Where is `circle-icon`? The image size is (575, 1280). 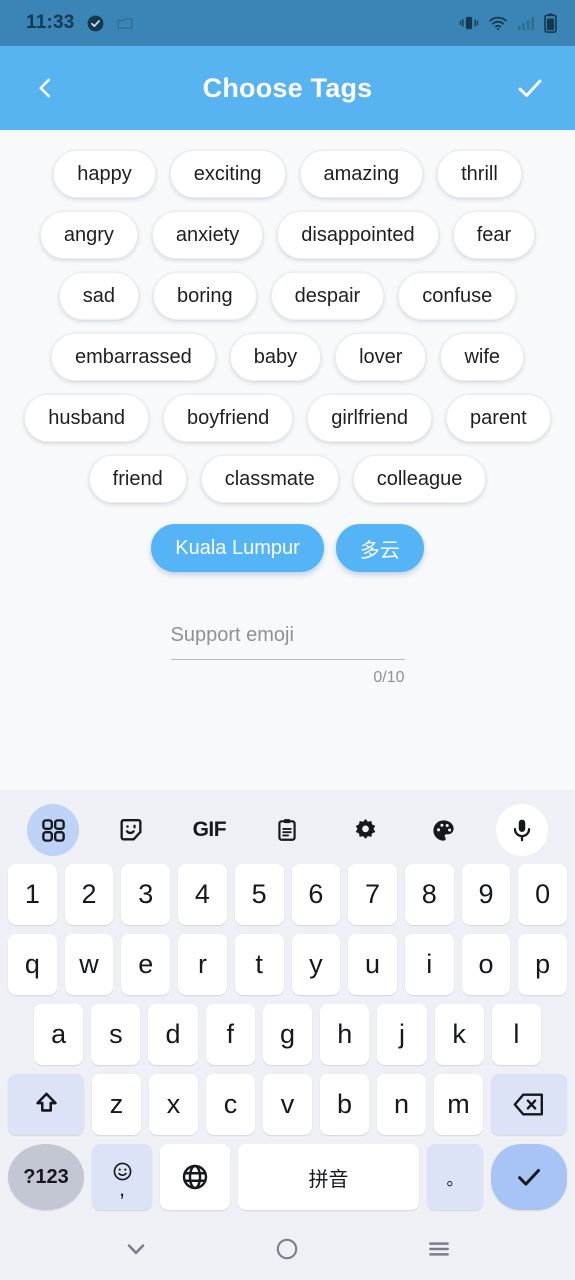
circle-icon is located at coordinates (287, 1249).